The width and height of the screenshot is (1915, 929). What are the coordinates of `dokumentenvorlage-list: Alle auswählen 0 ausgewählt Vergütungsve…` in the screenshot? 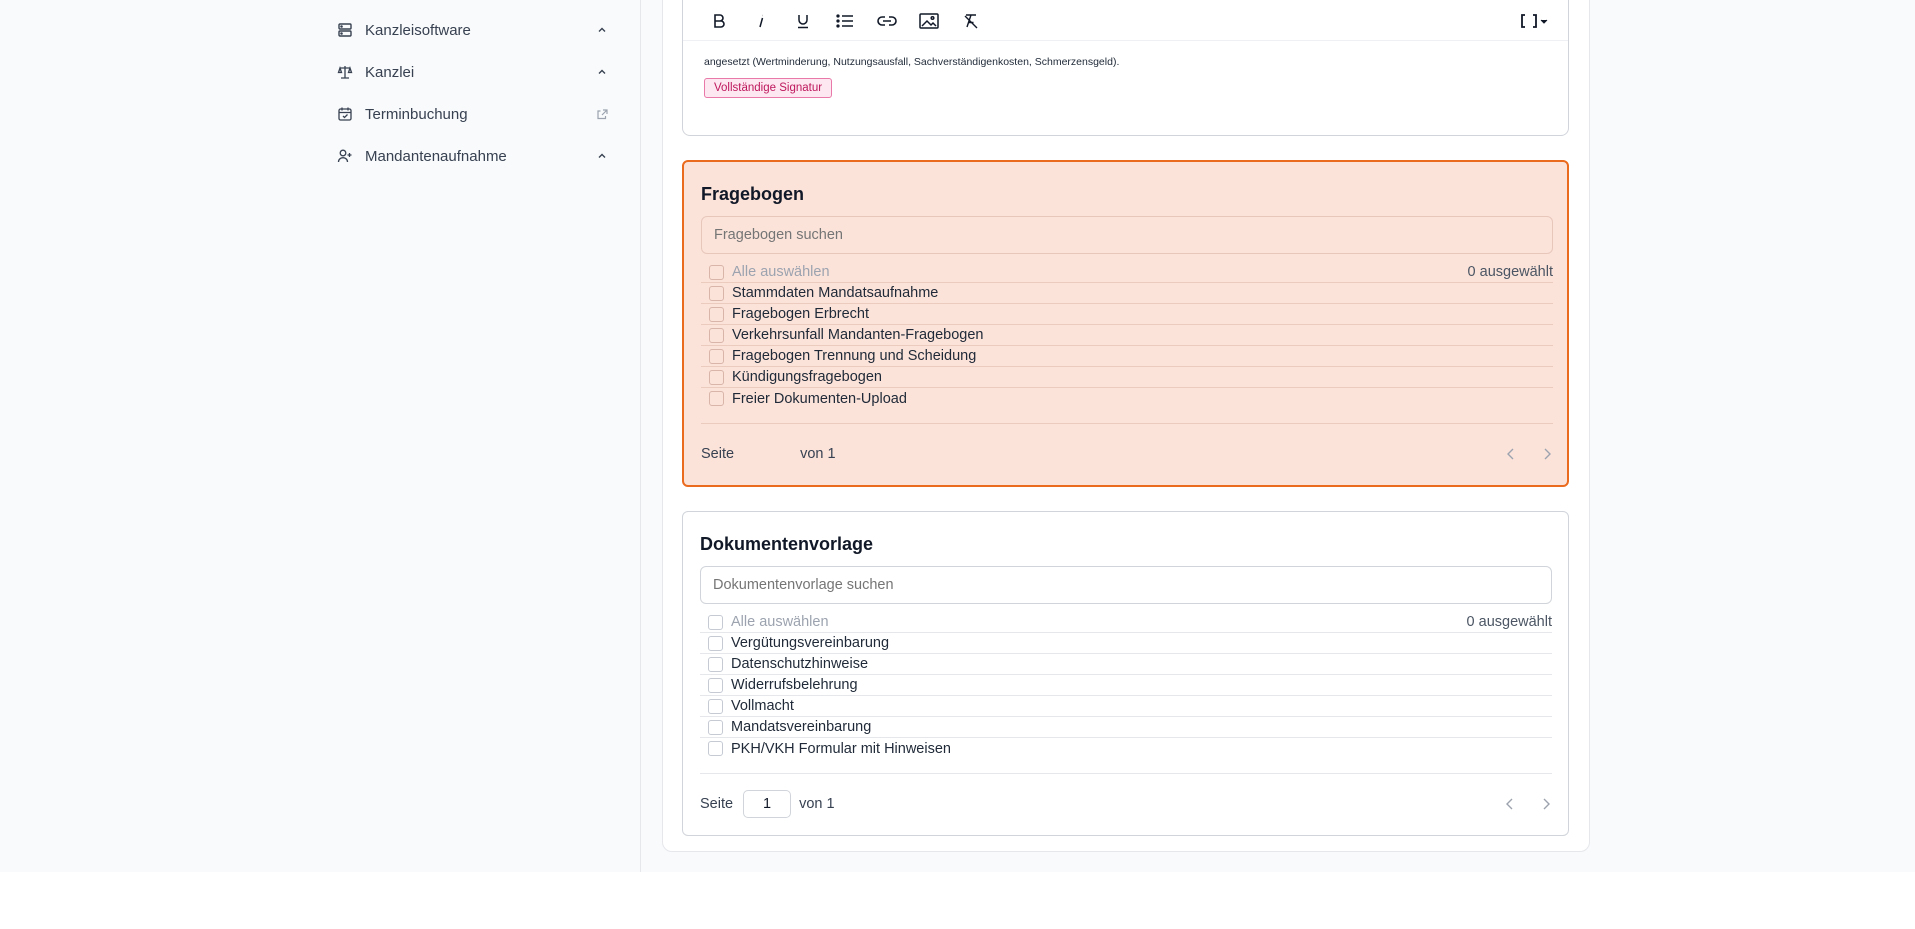 It's located at (1126, 685).